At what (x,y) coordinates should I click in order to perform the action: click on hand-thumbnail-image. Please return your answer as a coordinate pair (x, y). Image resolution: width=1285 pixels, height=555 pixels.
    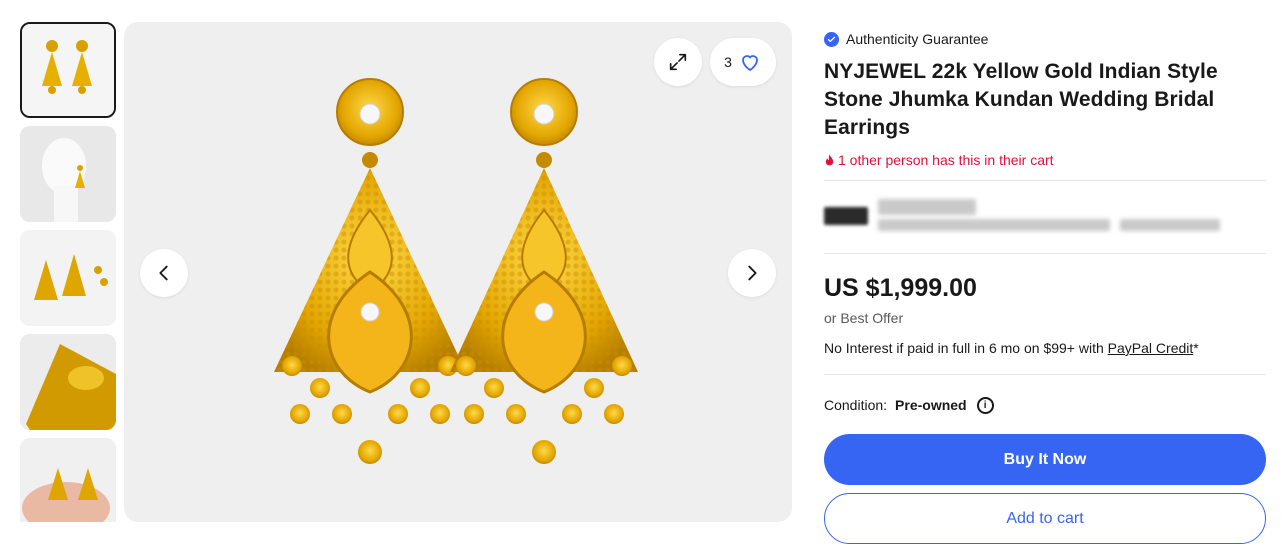
    Looking at the image, I should click on (68, 480).